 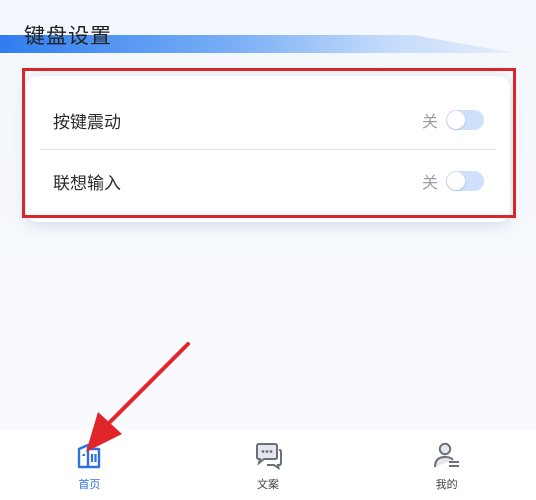 What do you see at coordinates (446, 455) in the screenshot?
I see `profile-icon` at bounding box center [446, 455].